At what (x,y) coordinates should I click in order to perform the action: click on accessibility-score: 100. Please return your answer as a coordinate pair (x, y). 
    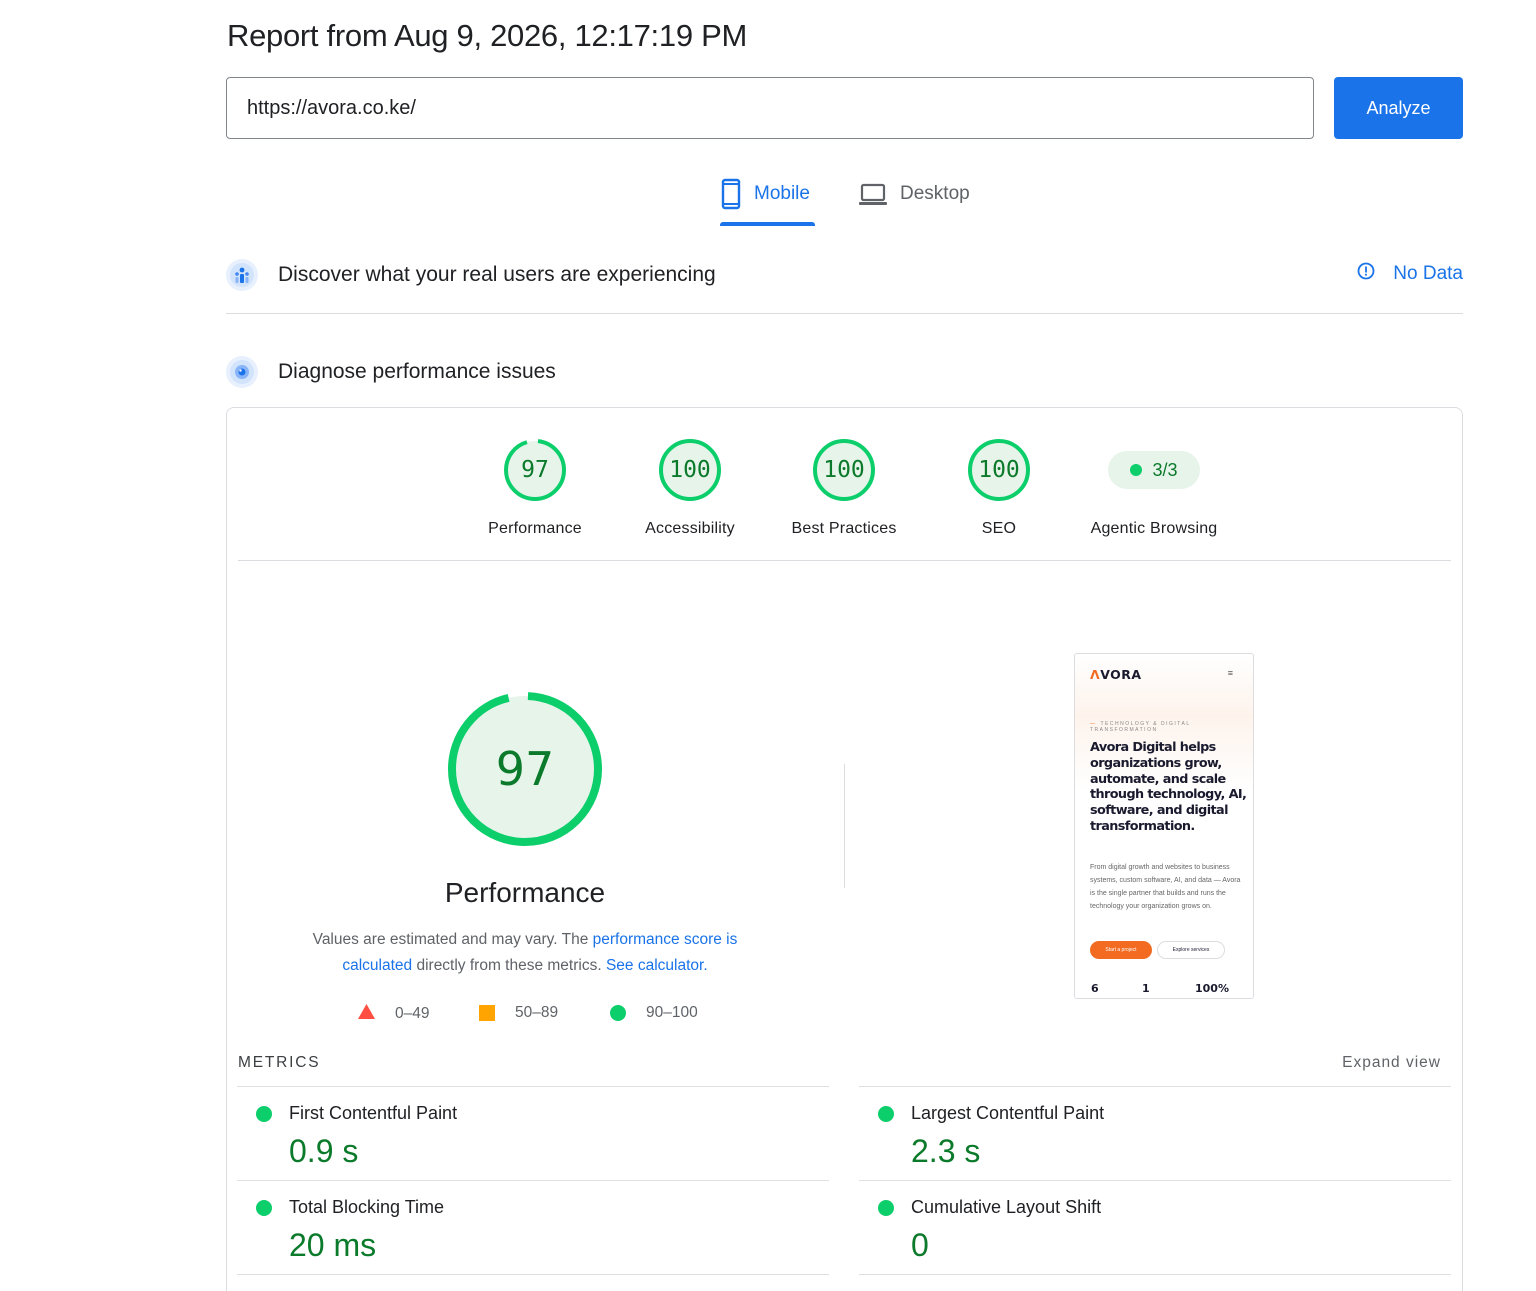
    Looking at the image, I should click on (690, 470).